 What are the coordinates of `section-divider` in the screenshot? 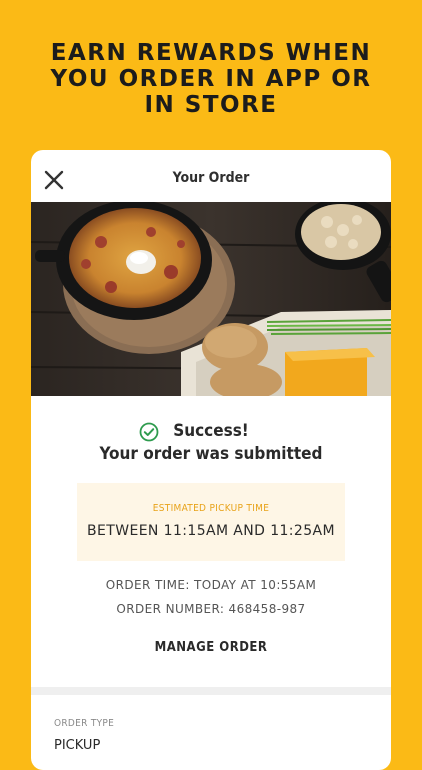 It's located at (211, 691).